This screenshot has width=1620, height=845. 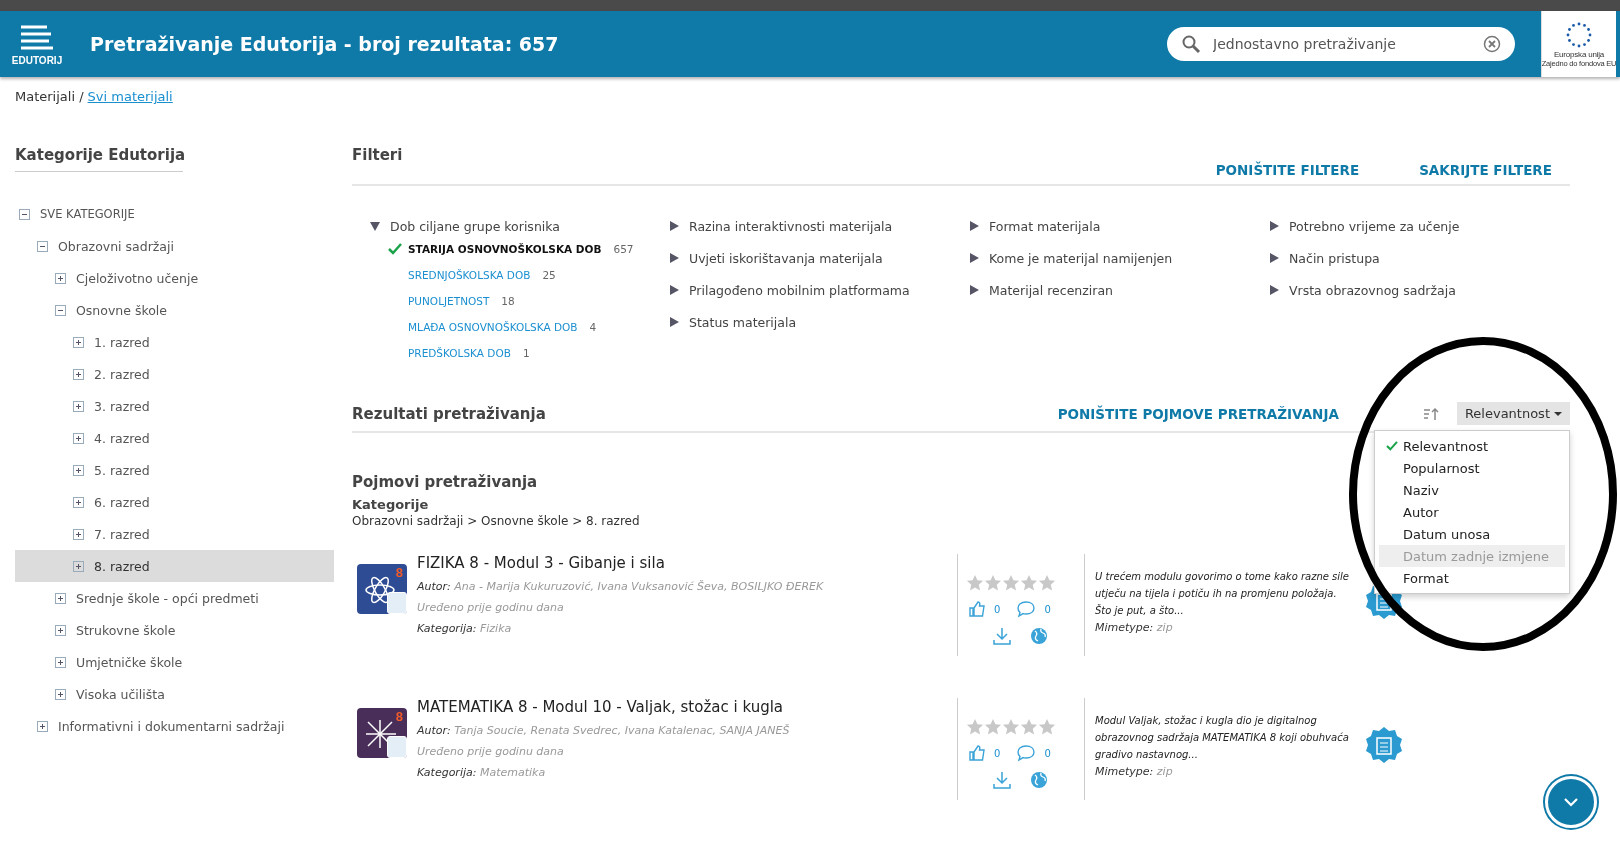 What do you see at coordinates (174, 310) in the screenshot?
I see `tree-item: Osnovne škole` at bounding box center [174, 310].